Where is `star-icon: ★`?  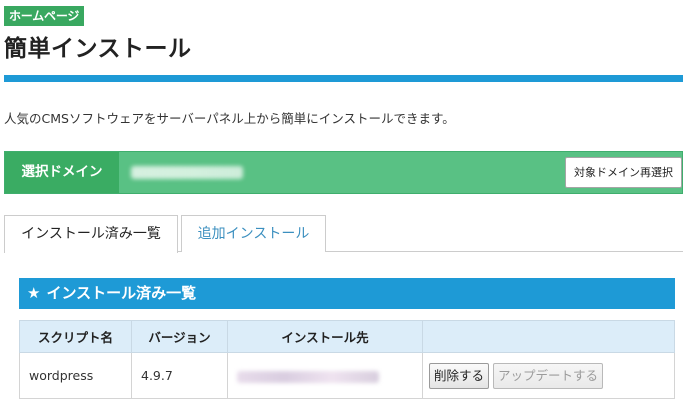
star-icon: ★ is located at coordinates (34, 293).